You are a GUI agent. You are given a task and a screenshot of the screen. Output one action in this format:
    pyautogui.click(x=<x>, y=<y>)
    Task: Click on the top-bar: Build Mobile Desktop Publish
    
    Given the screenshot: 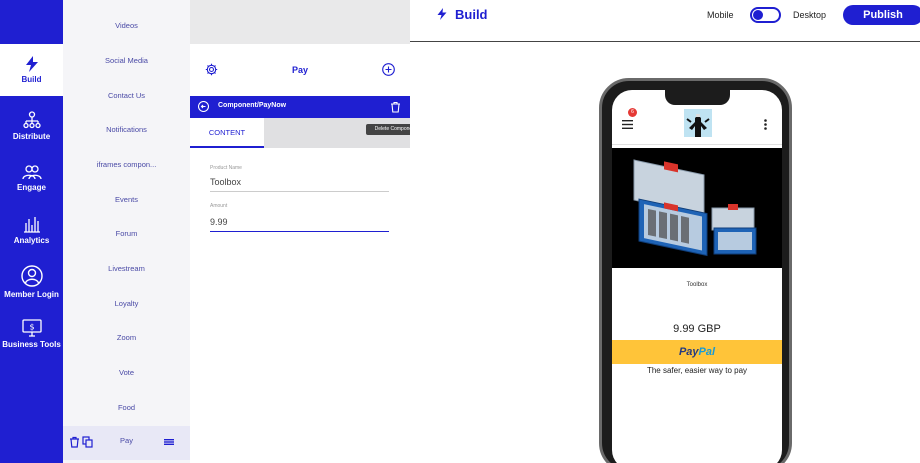 What is the action you would take?
    pyautogui.click(x=665, y=21)
    